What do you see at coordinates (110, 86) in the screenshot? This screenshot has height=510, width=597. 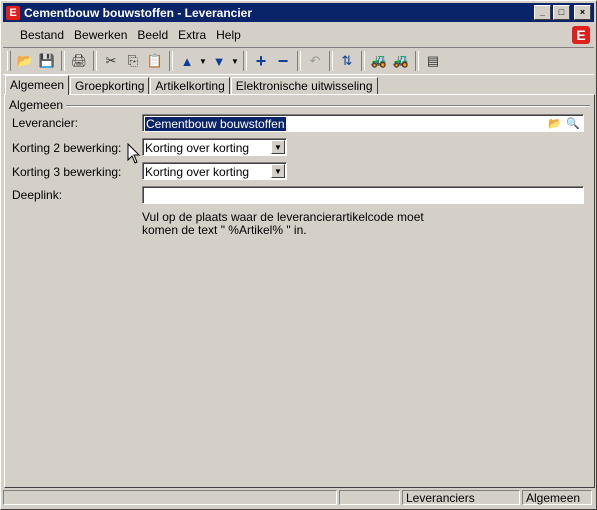 I see `tab-groepkorting: Groepkorting` at bounding box center [110, 86].